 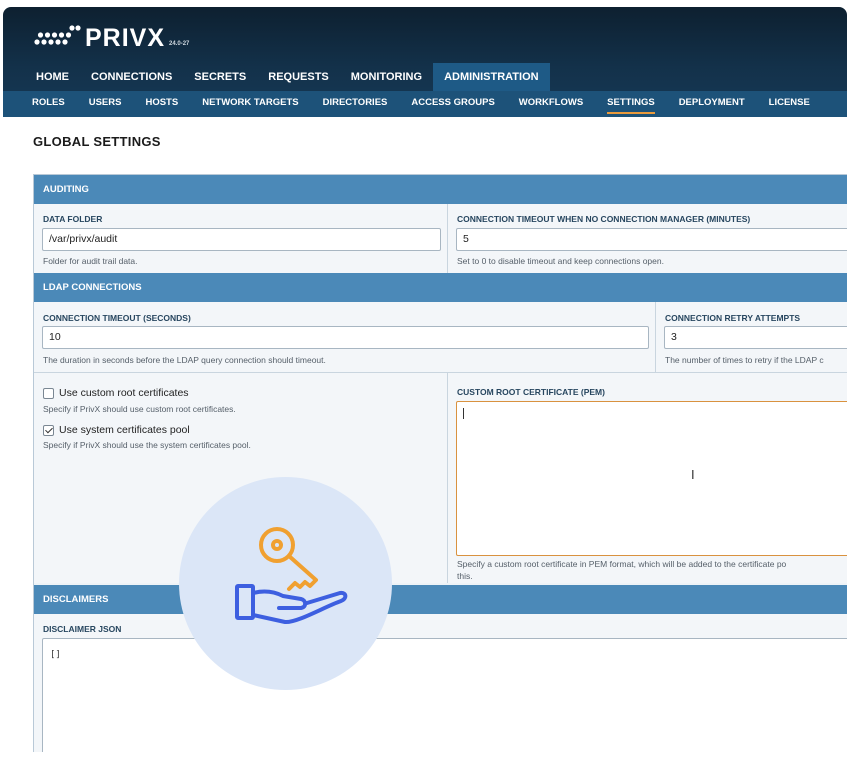 What do you see at coordinates (693, 474) in the screenshot?
I see `text-cursor-icon: I` at bounding box center [693, 474].